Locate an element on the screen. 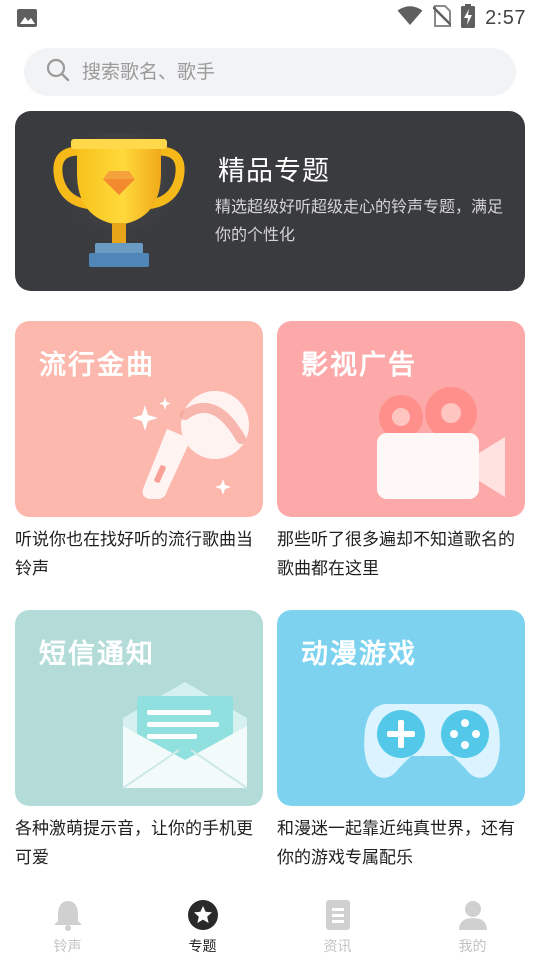  tab-ringtones: 铃声 is located at coordinates (67, 925).